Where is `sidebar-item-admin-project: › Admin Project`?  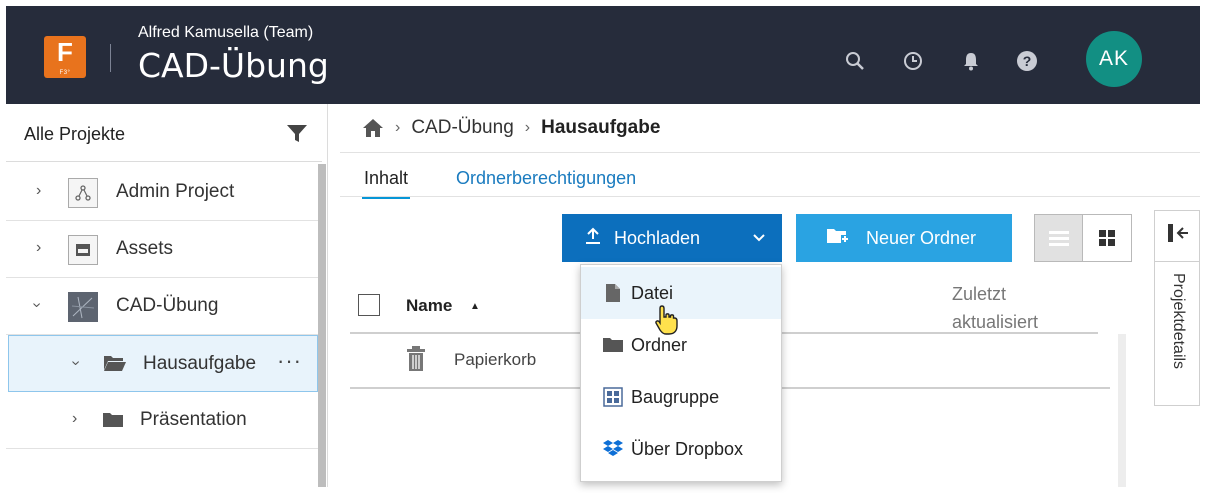 sidebar-item-admin-project: › Admin Project is located at coordinates (162, 192).